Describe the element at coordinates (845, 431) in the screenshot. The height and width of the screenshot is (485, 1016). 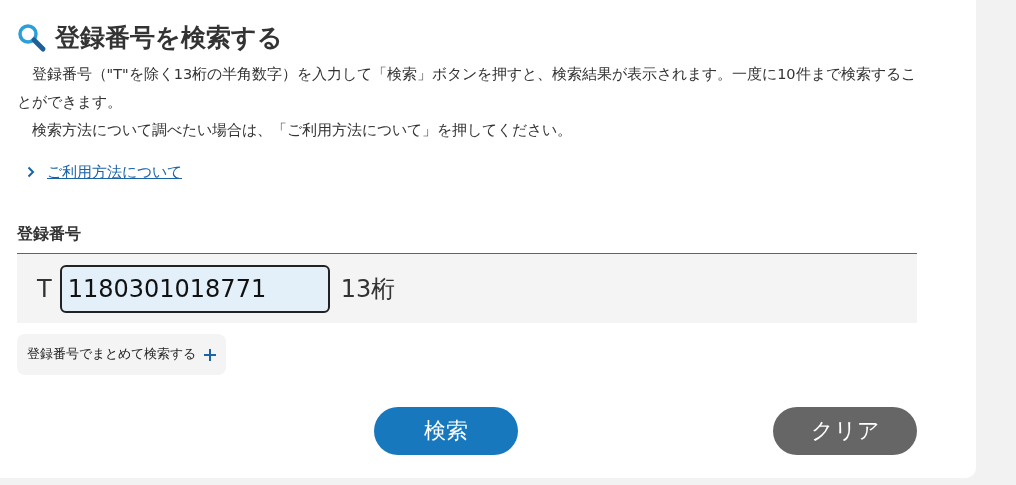
I see `clear-button: クリア` at that location.